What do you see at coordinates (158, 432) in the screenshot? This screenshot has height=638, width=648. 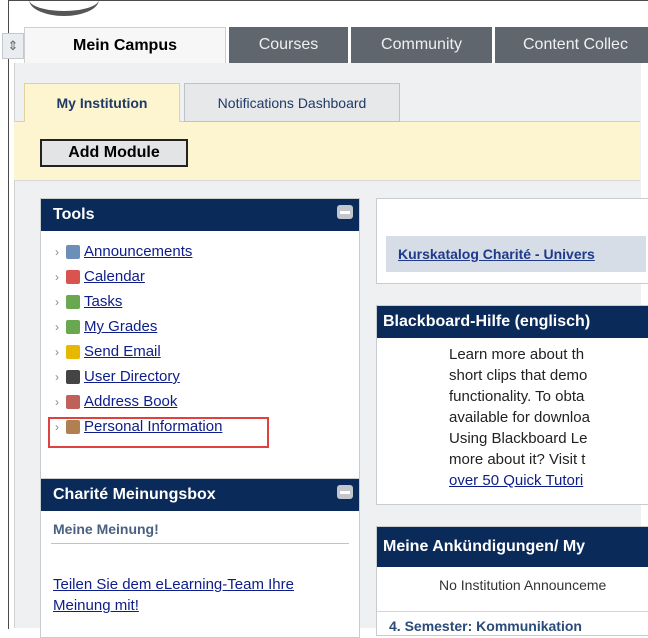 I see `highlight-box` at bounding box center [158, 432].